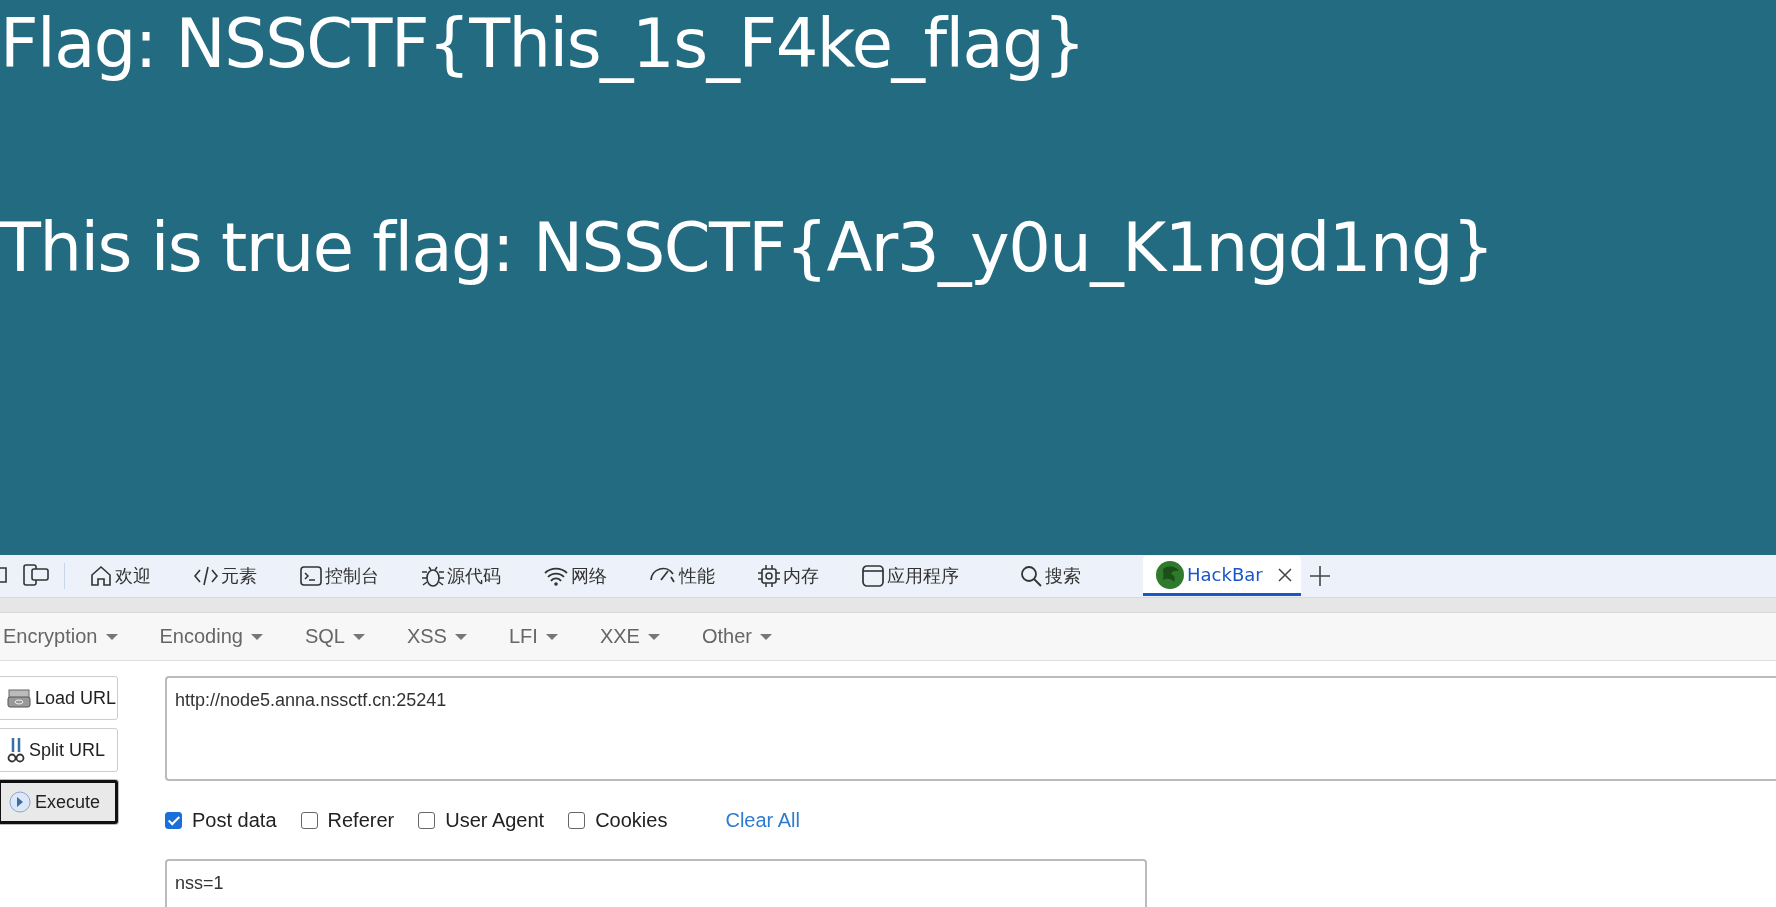 The height and width of the screenshot is (907, 1776). I want to click on devtools-tab: HackBar, so click(1222, 576).